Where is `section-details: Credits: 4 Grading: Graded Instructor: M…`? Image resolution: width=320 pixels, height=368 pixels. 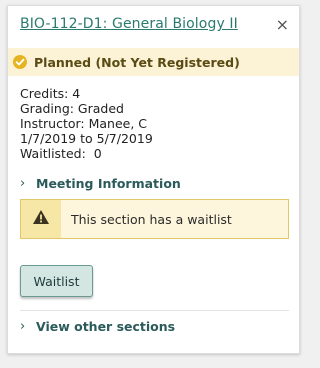 section-details: Credits: 4 Grading: Graded Instructor: M… is located at coordinates (86, 123).